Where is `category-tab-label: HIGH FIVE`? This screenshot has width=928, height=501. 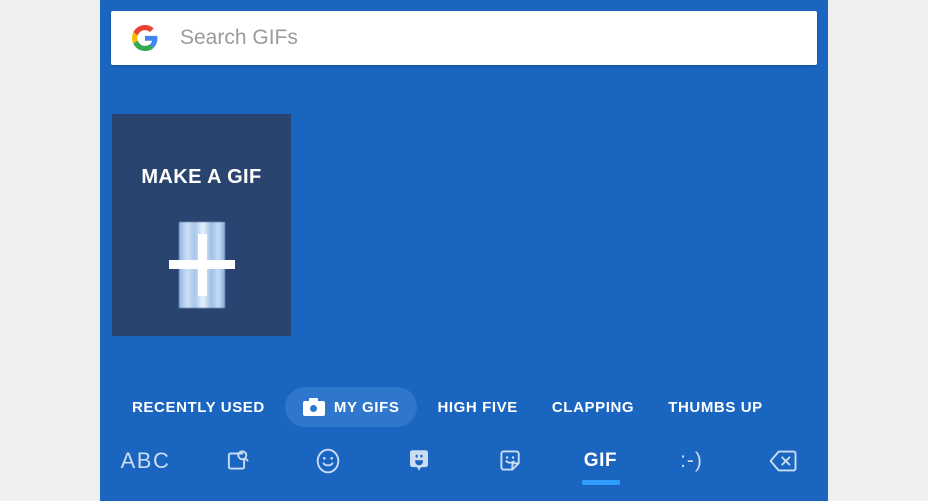
category-tab-label: HIGH FIVE is located at coordinates (477, 407).